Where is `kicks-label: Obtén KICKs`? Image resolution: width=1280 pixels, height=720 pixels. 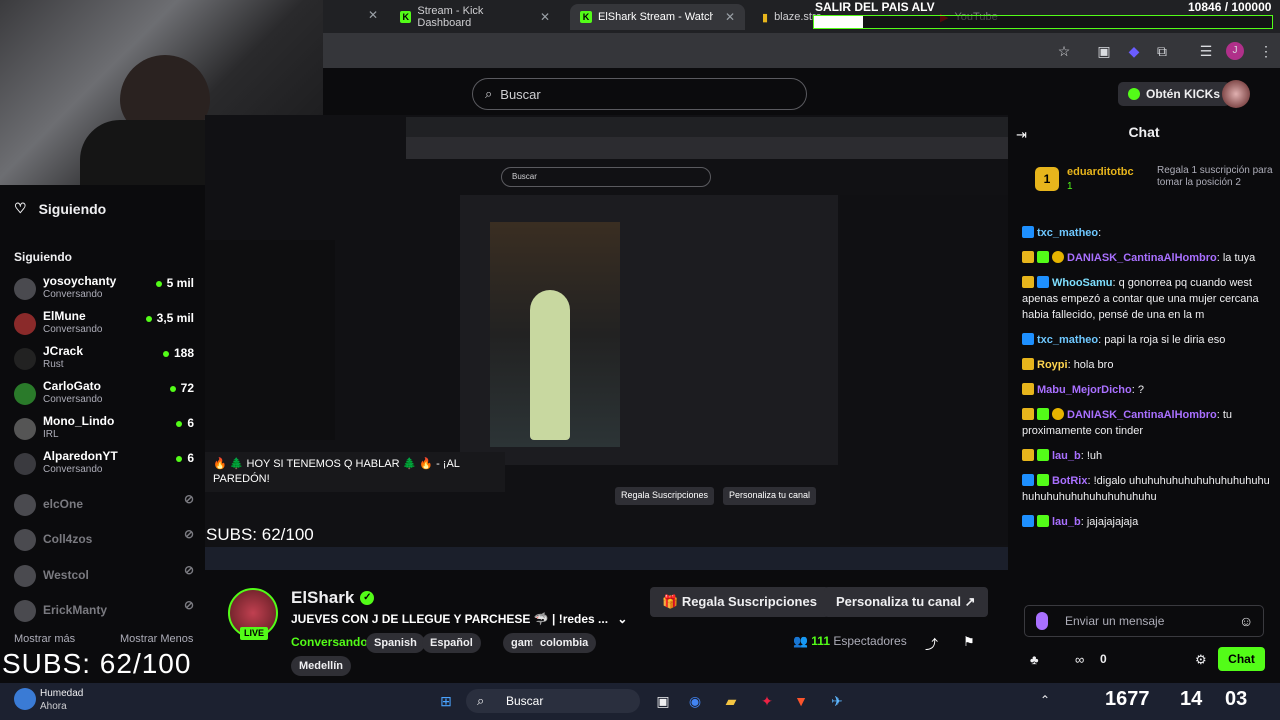 kicks-label: Obtén KICKs is located at coordinates (1183, 94).